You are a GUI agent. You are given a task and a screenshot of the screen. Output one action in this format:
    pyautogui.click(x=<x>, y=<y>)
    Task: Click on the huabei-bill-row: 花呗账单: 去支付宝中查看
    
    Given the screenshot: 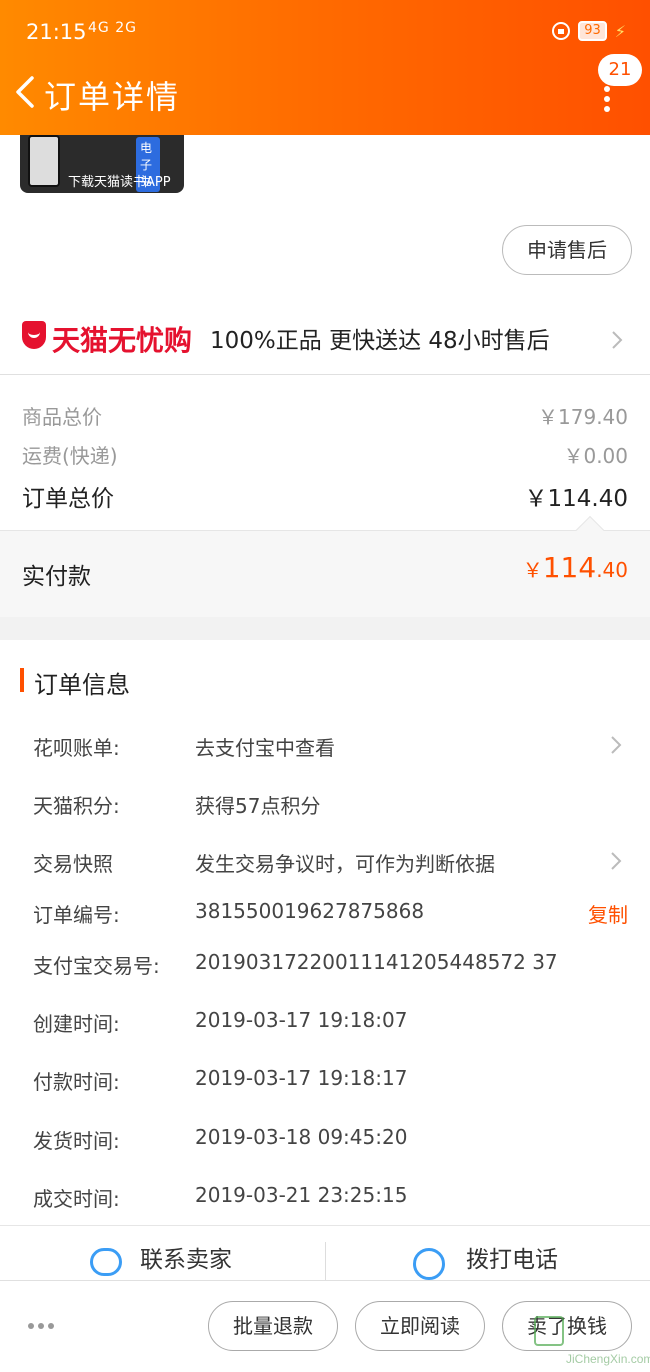 What is the action you would take?
    pyautogui.click(x=330, y=747)
    